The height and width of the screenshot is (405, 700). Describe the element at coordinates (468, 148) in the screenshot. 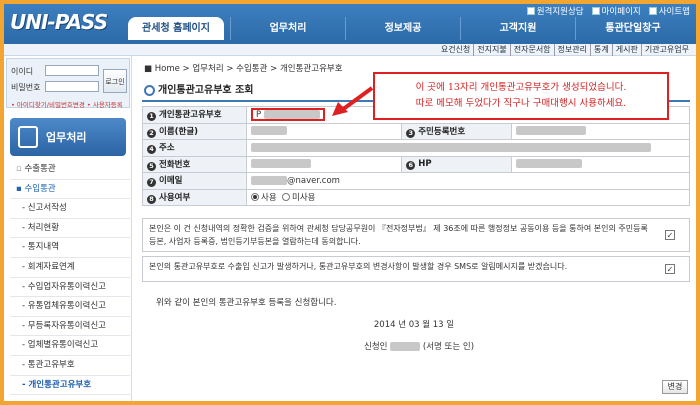

I see `address-value` at that location.